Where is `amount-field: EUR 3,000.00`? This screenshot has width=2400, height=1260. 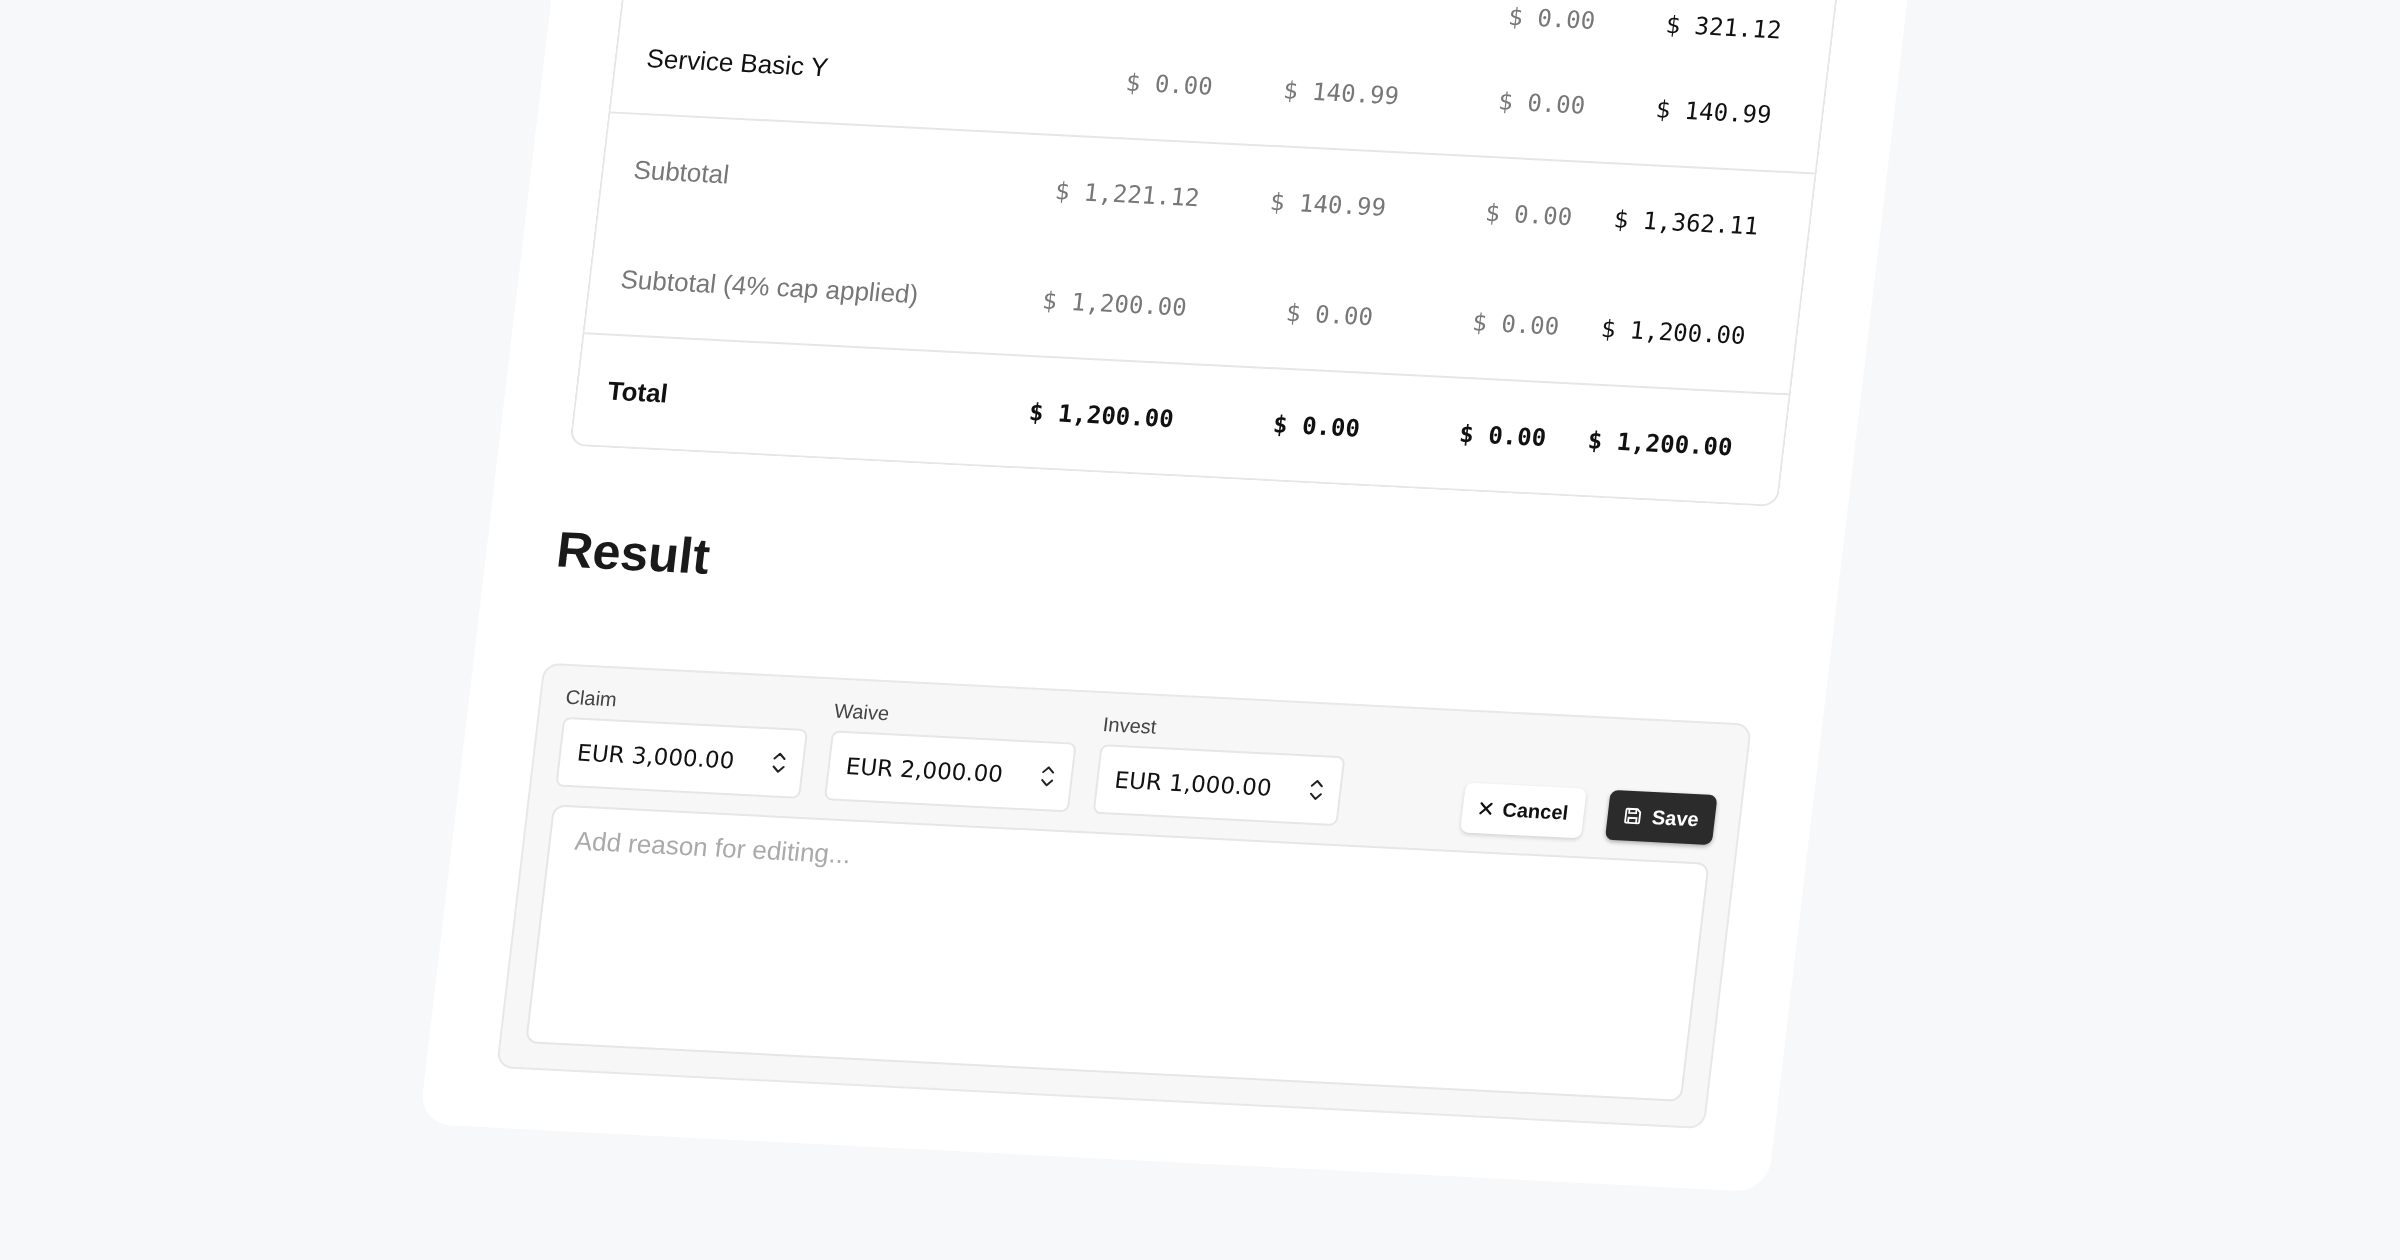 amount-field: EUR 3,000.00 is located at coordinates (682, 757).